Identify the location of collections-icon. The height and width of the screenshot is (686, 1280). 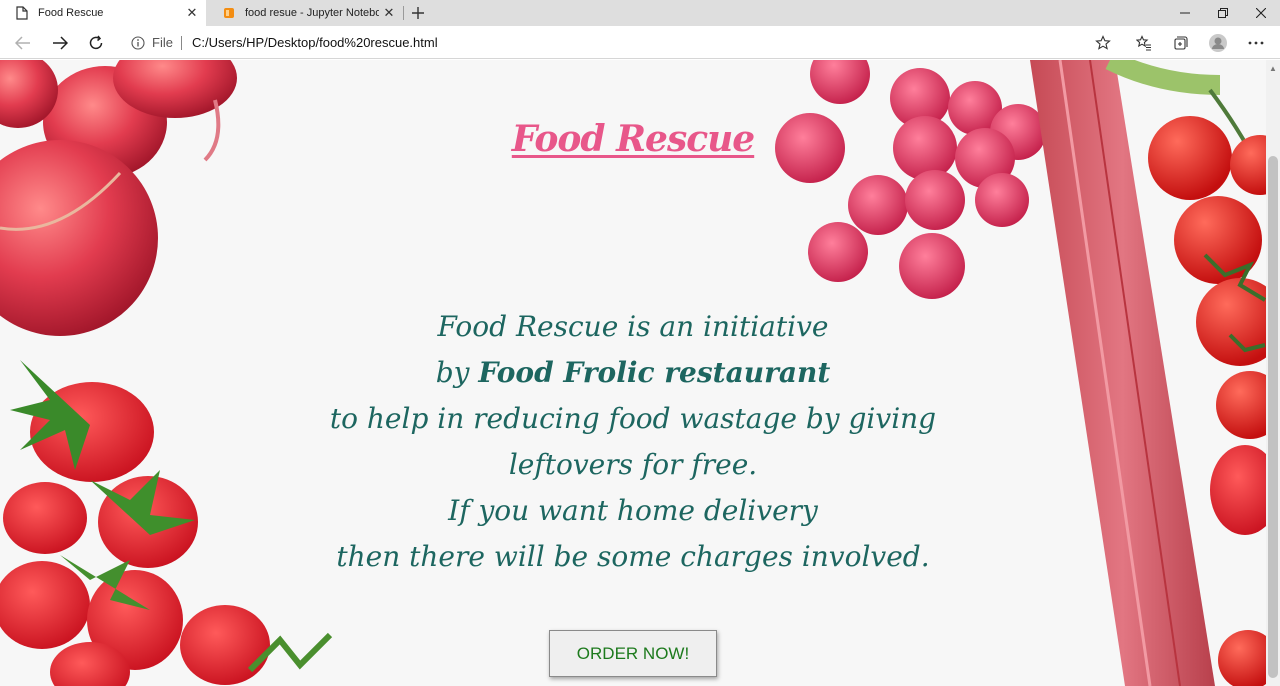
(1180, 43).